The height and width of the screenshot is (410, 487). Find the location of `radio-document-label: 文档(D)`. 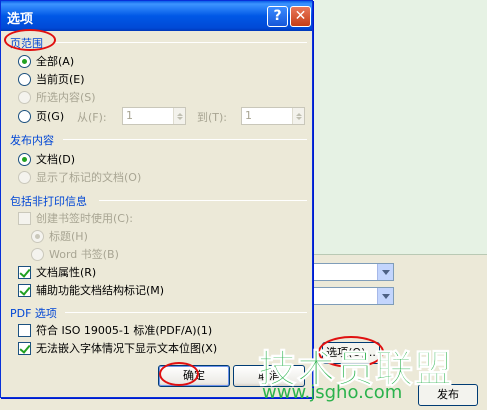

radio-document-label: 文档(D) is located at coordinates (56, 159).